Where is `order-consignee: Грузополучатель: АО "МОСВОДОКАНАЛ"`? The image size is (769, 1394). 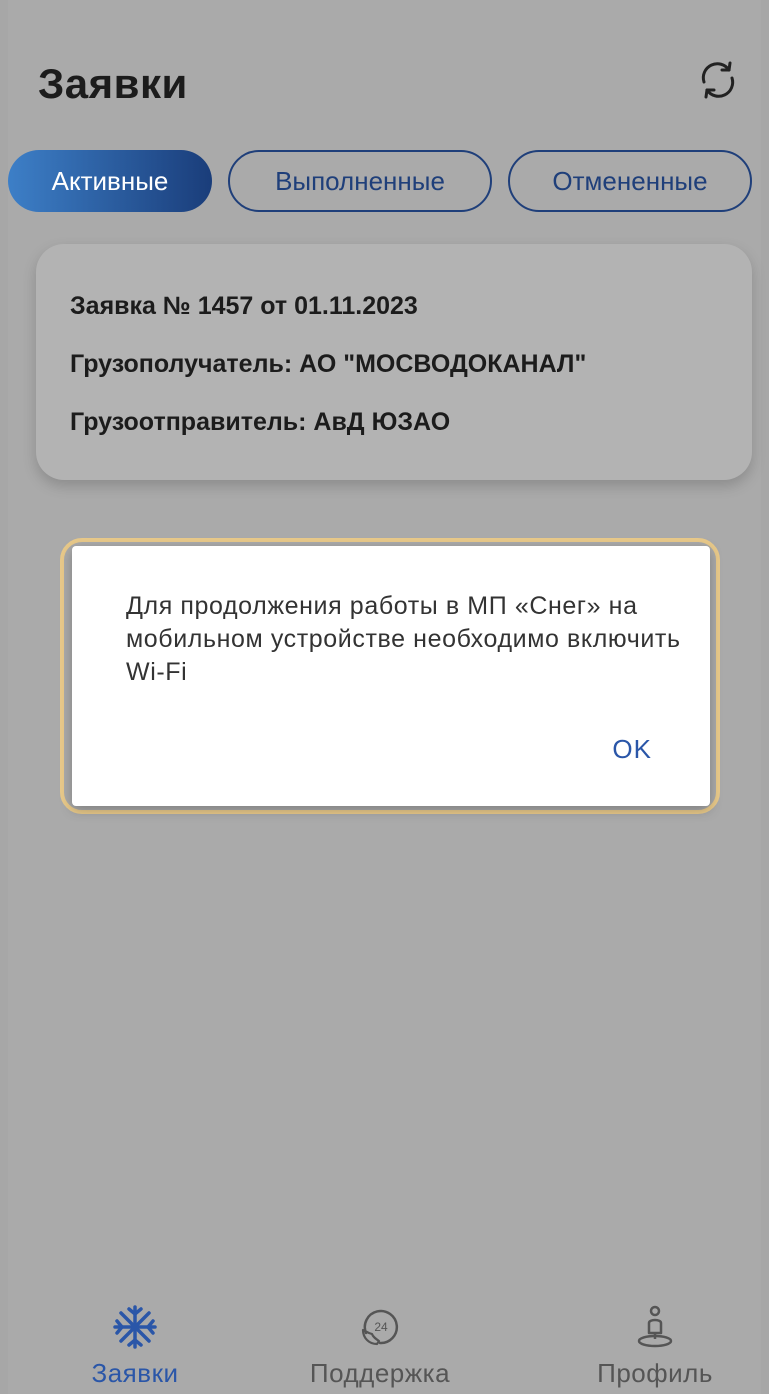 order-consignee: Грузополучатель: АО "МОСВОДОКАНАЛ" is located at coordinates (328, 364).